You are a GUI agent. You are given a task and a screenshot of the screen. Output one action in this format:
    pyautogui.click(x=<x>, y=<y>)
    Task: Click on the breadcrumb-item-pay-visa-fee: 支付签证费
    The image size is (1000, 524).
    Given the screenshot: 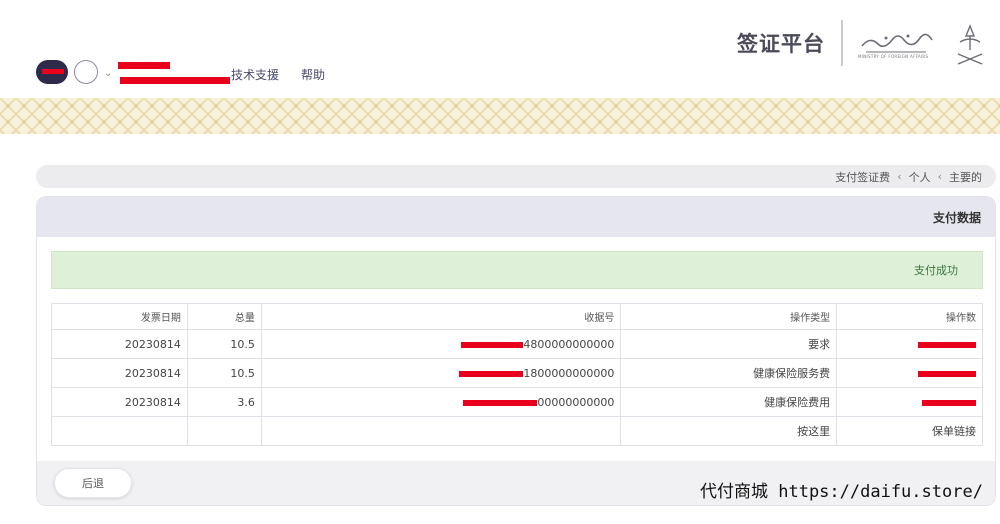 What is the action you would take?
    pyautogui.click(x=862, y=177)
    